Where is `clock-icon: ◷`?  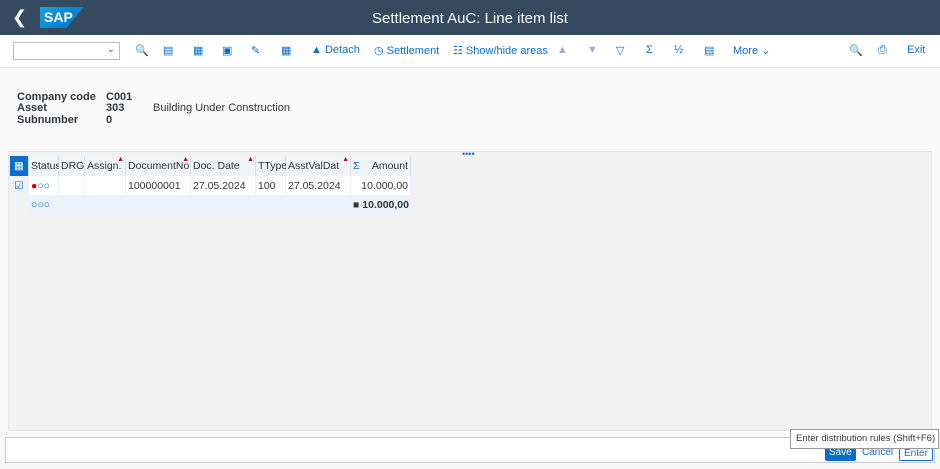 clock-icon: ◷ is located at coordinates (380, 51).